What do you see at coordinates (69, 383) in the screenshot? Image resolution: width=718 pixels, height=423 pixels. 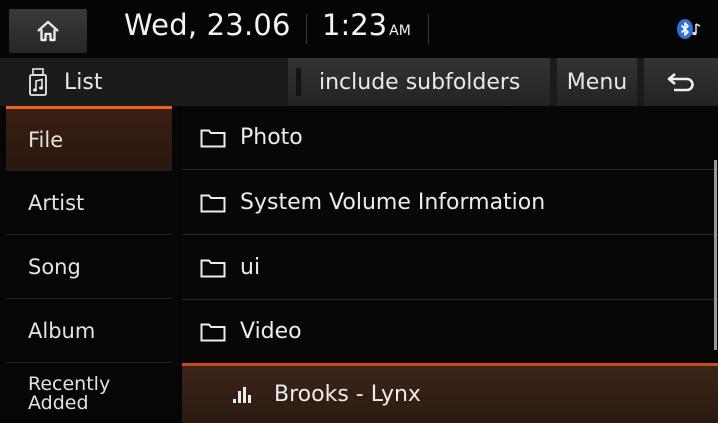 I see `category-recently-added-line1: Recently` at bounding box center [69, 383].